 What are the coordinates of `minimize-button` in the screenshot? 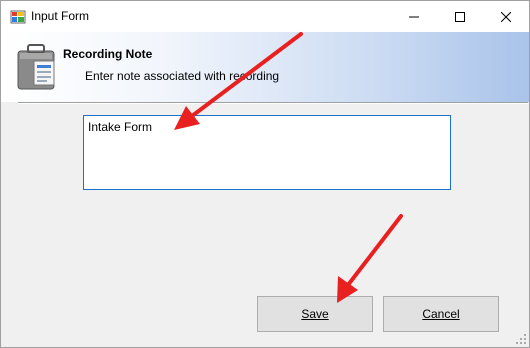 It's located at (414, 16).